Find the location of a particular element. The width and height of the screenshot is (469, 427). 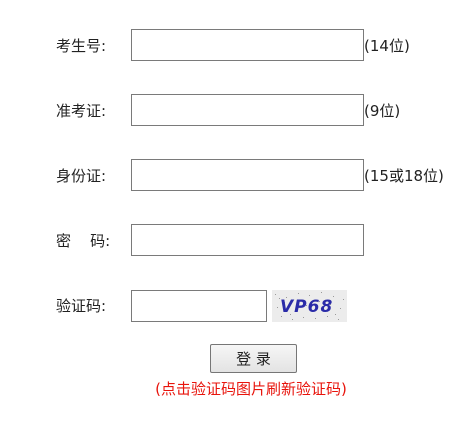

captcha-input is located at coordinates (199, 306).